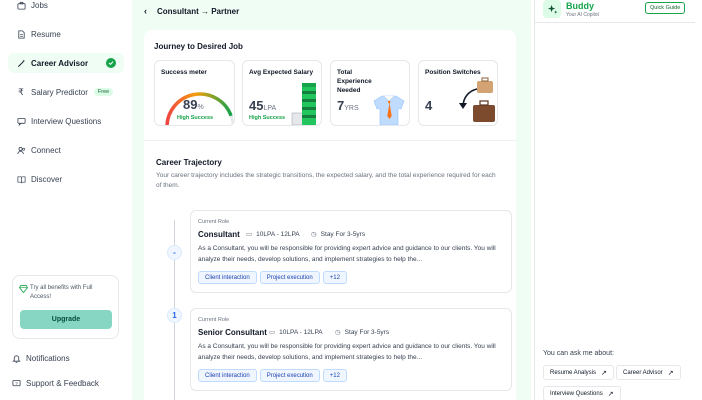  What do you see at coordinates (66, 179) in the screenshot?
I see `sidebar-item-discover: Discover` at bounding box center [66, 179].